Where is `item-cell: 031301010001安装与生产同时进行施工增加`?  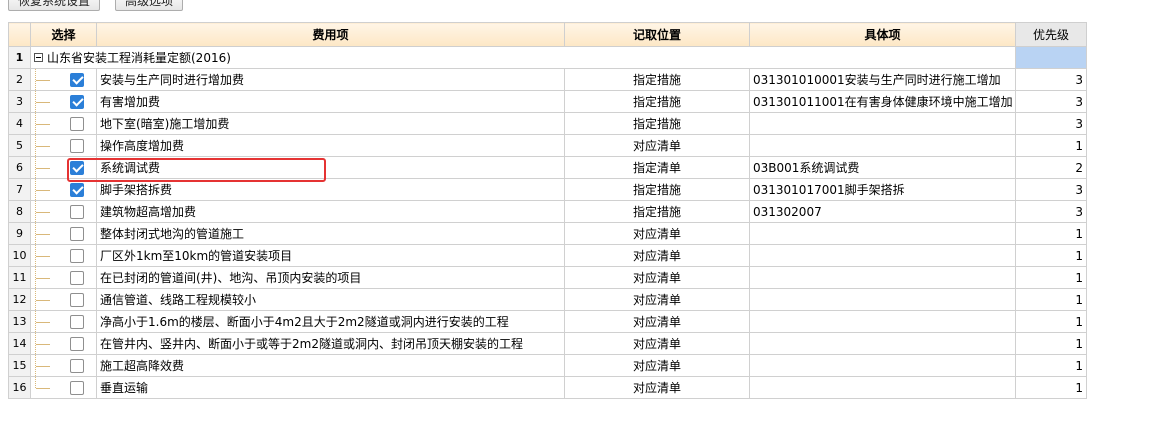 item-cell: 031301010001安装与生产同时进行施工增加 is located at coordinates (882, 79).